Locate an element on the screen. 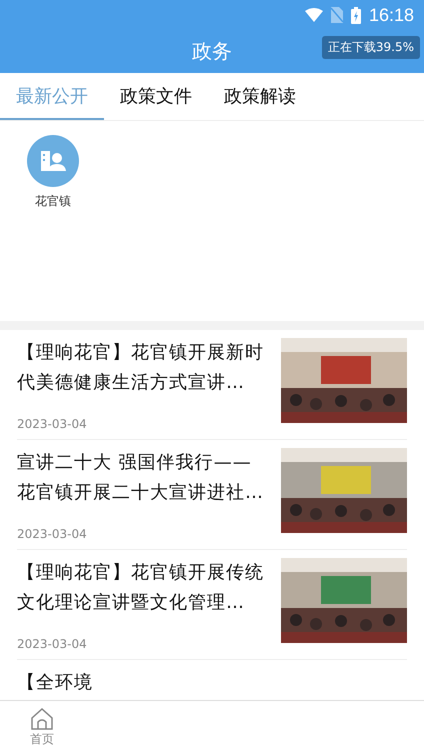 The height and width of the screenshot is (753, 424). download-progress-badge: 正在下载39.5% is located at coordinates (371, 47).